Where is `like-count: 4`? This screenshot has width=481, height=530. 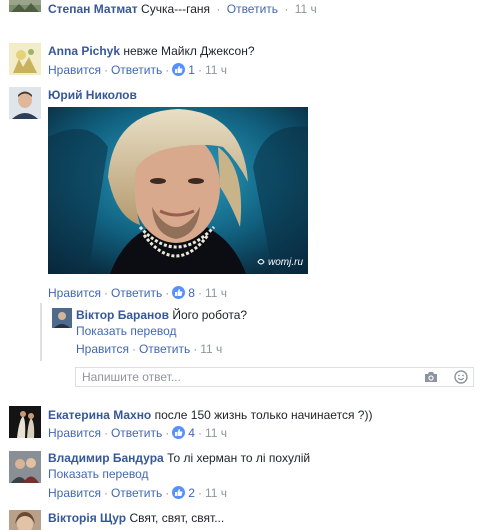
like-count: 4 is located at coordinates (191, 433).